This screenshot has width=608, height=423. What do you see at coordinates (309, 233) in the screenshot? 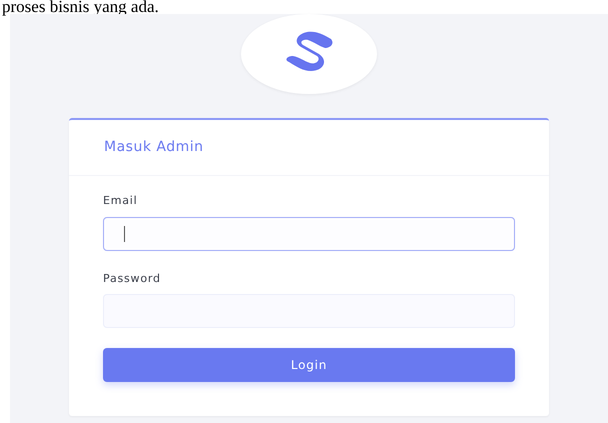
I see `input-field` at bounding box center [309, 233].